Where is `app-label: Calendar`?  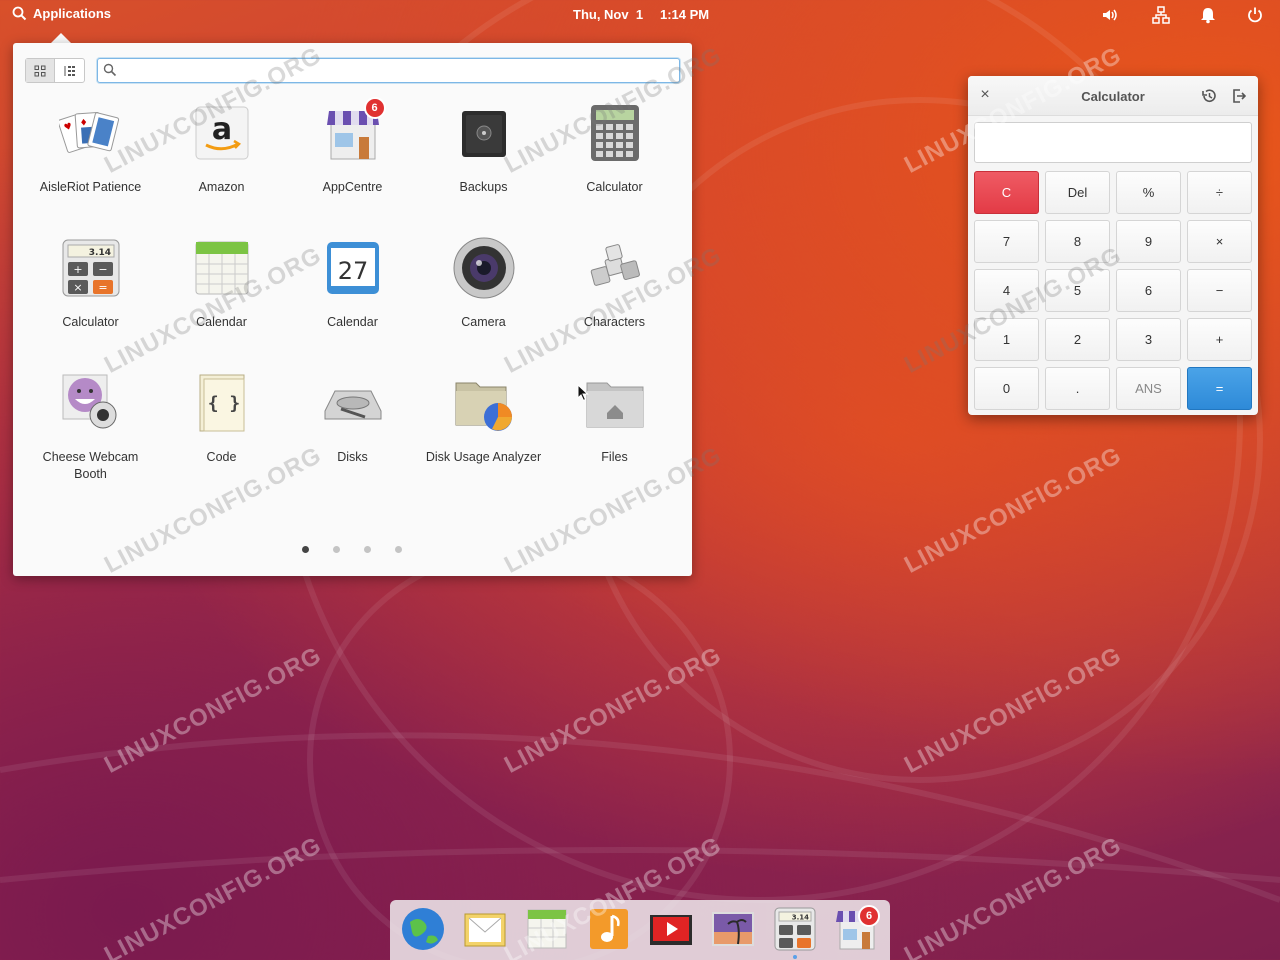
app-label: Calendar is located at coordinates (352, 322).